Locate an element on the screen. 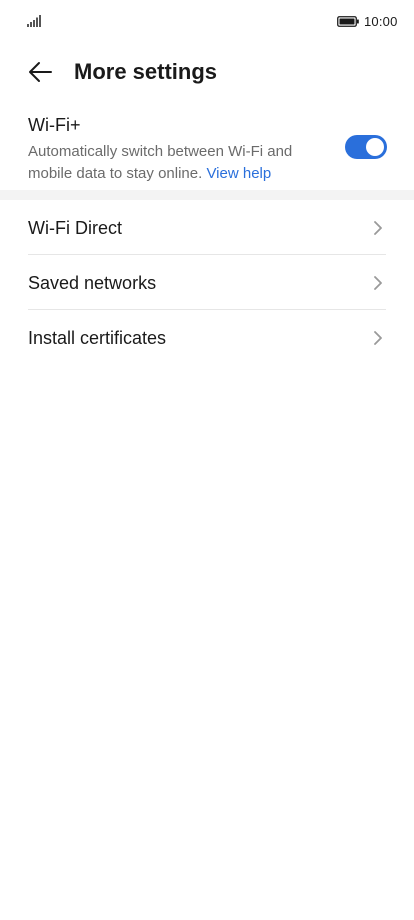 This screenshot has height=920, width=414. list-item-wifi-direct: Wi-Fi Direct is located at coordinates (207, 227).